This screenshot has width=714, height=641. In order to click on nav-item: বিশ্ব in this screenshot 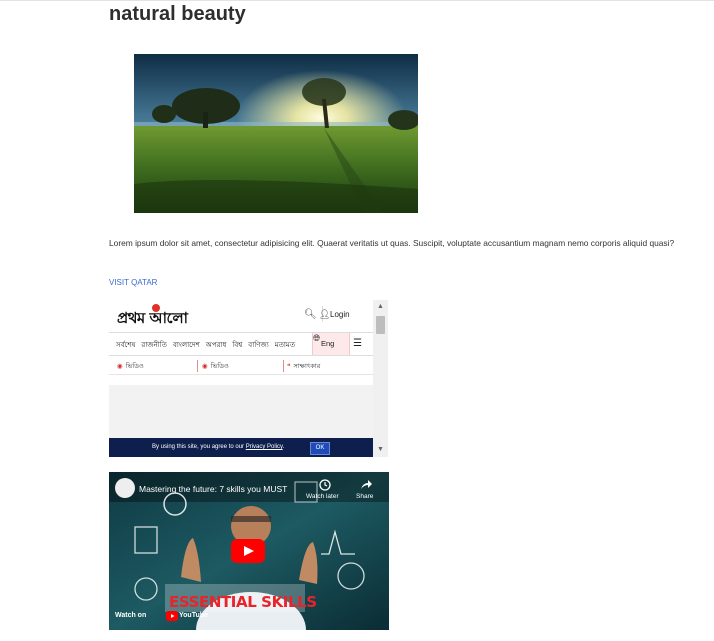, I will do `click(237, 345)`.